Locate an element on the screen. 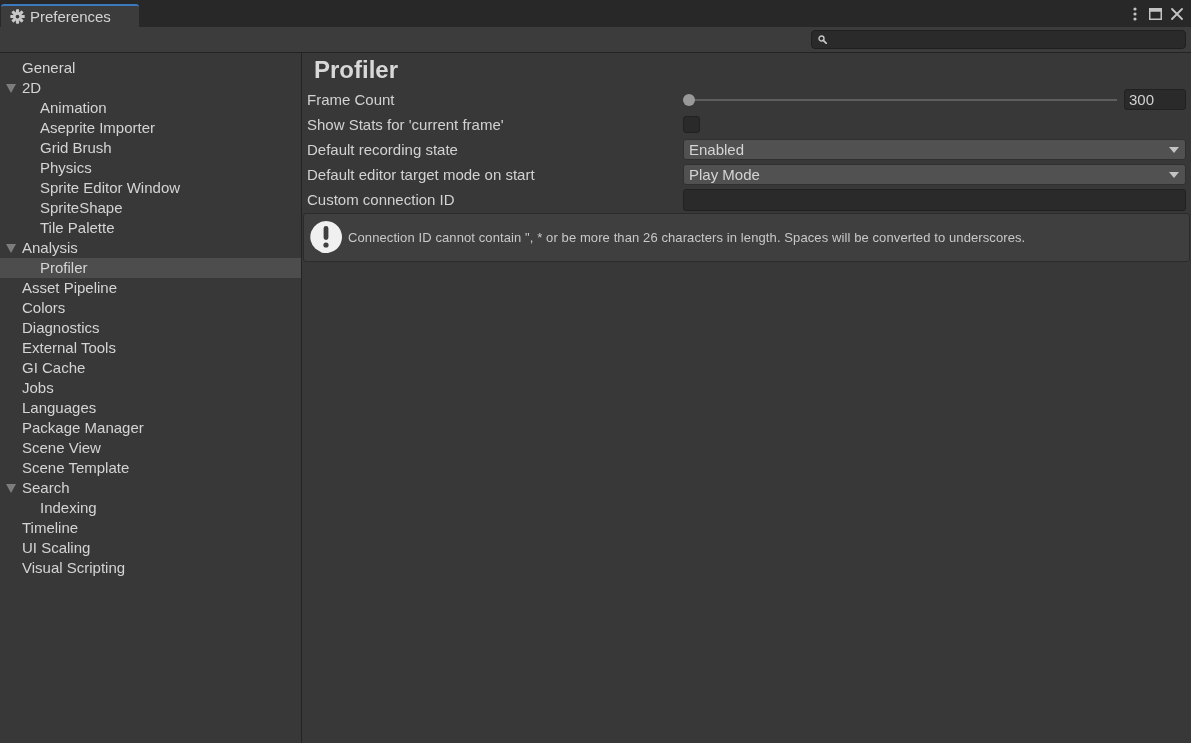 Image resolution: width=1191 pixels, height=743 pixels. close-icon is located at coordinates (1177, 13).